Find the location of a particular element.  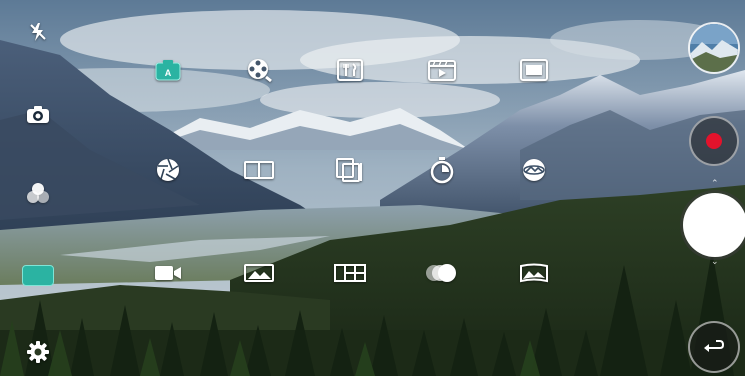

flash-off-icon is located at coordinates (38, 32).